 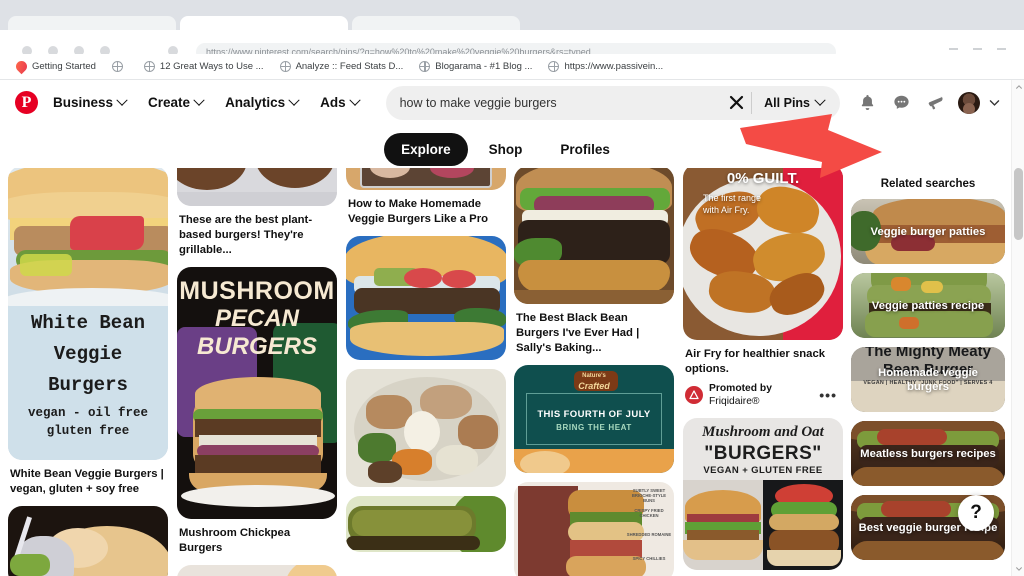 What do you see at coordinates (257, 392) in the screenshot?
I see `pin-image: MUSHROOM PECAN BURGERS` at bounding box center [257, 392].